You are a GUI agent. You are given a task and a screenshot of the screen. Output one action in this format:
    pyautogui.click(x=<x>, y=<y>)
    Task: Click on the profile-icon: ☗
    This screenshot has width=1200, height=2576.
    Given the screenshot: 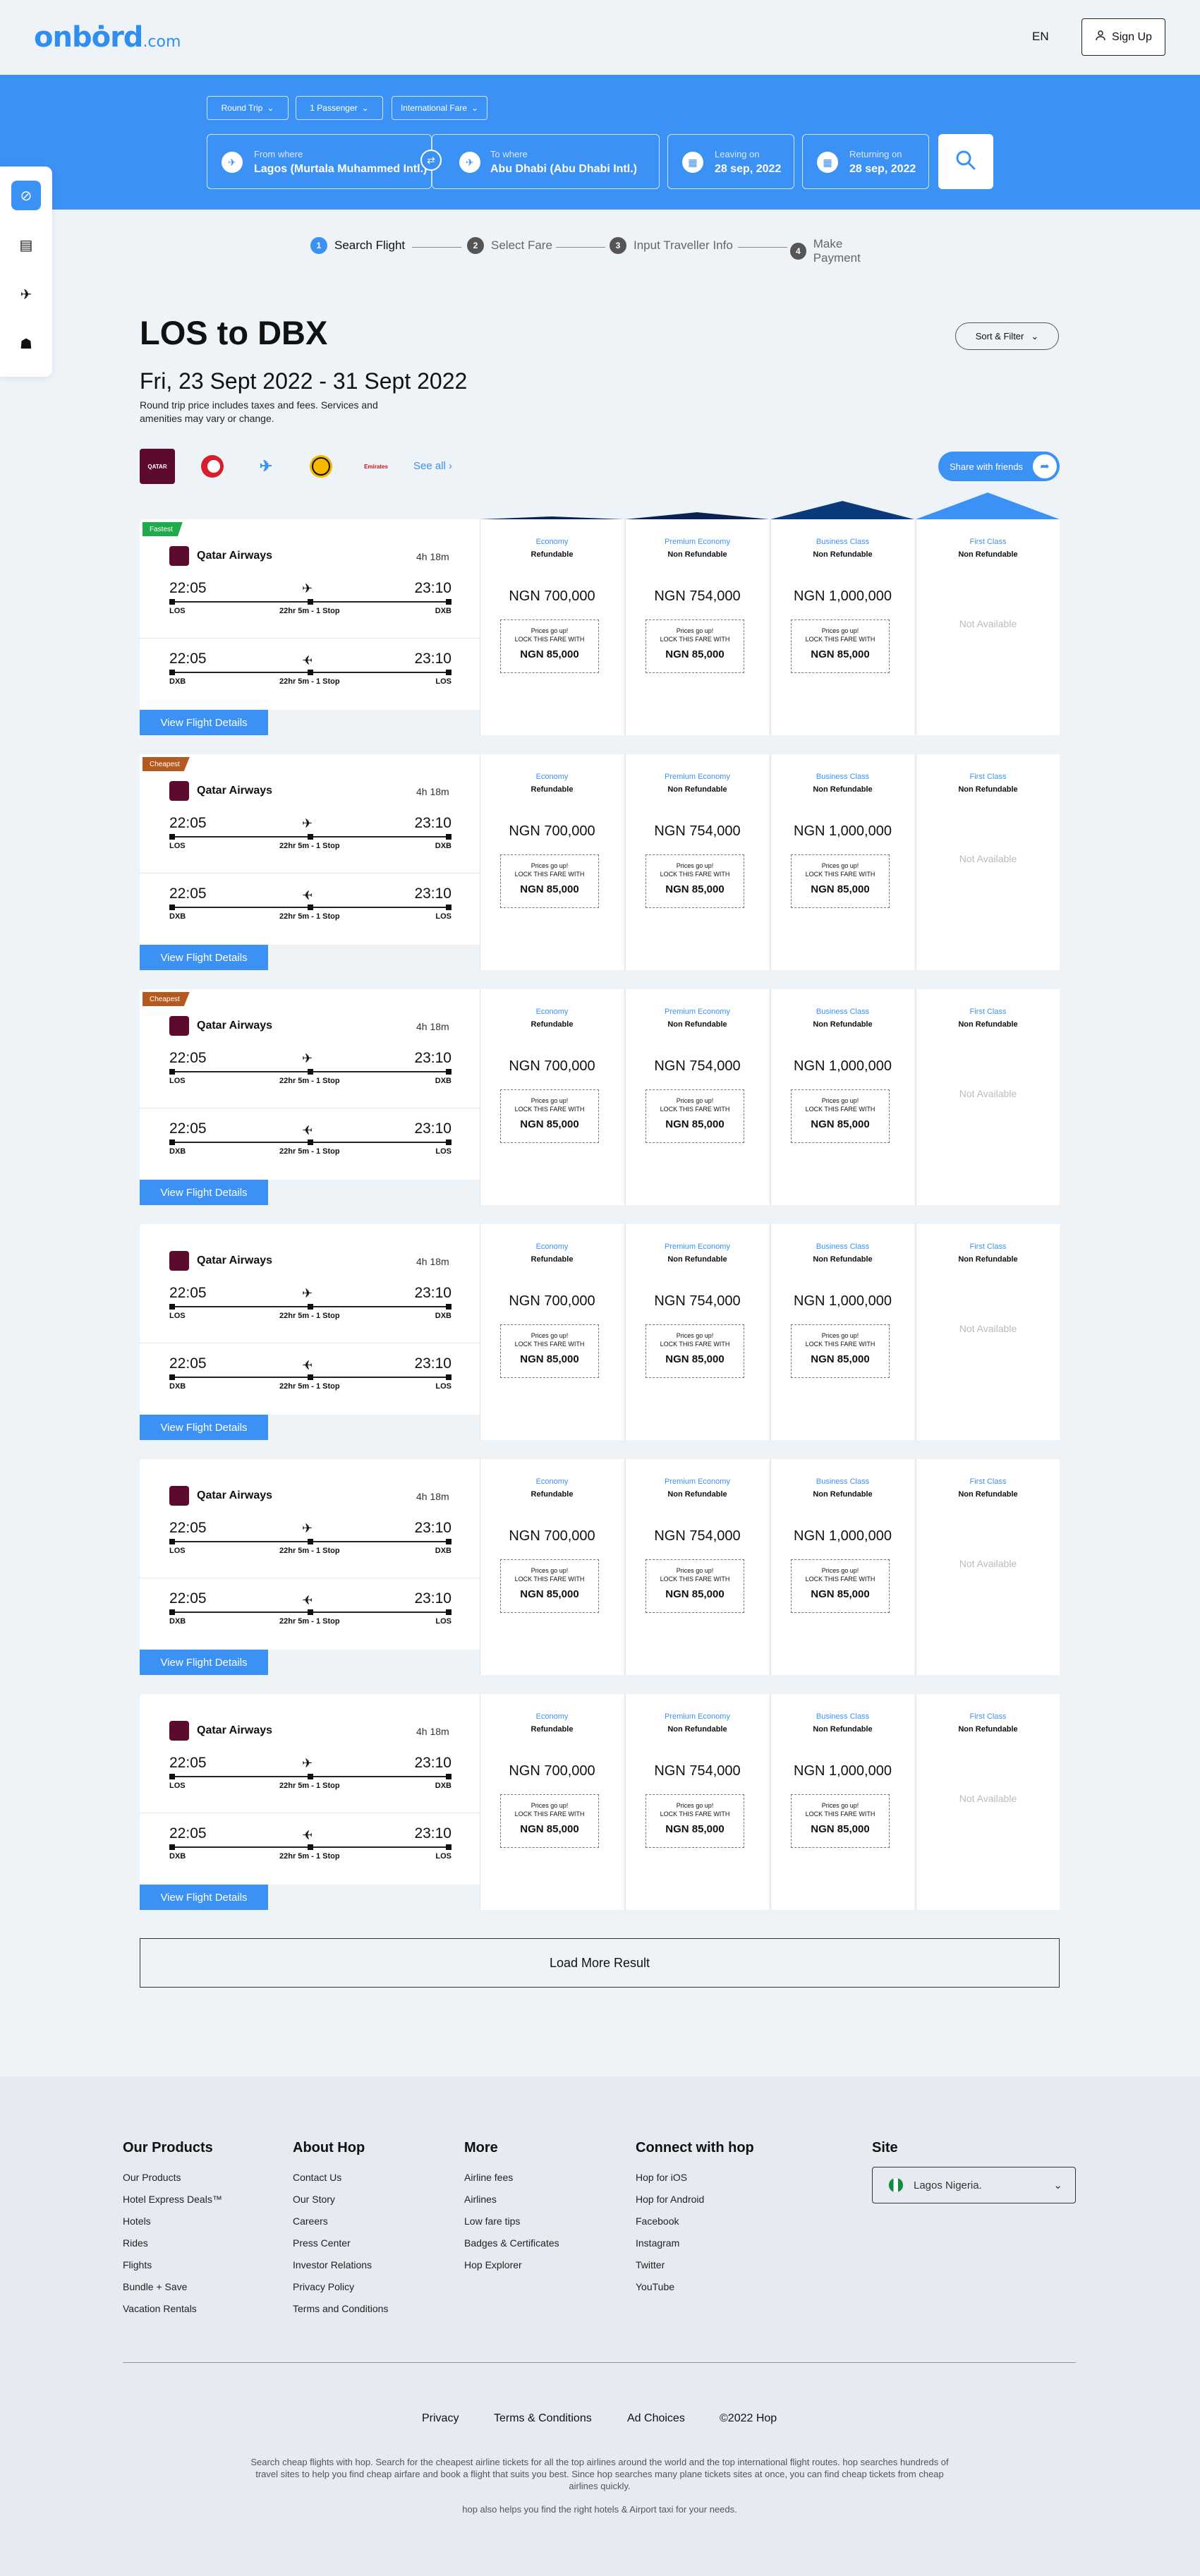 What is the action you would take?
    pyautogui.click(x=26, y=344)
    